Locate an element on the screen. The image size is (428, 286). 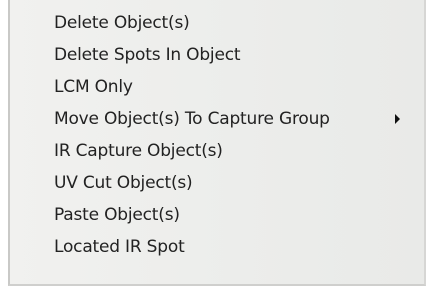
menu-item-label: Paste Object(s) is located at coordinates (117, 215).